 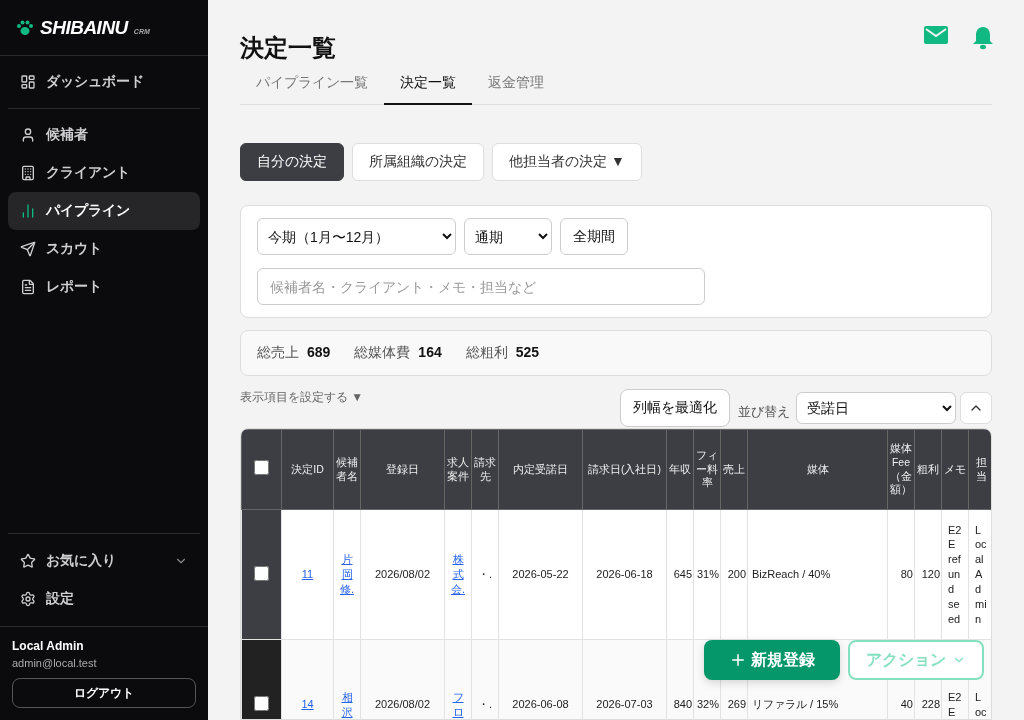 I want to click on sort-select: 受諾日, so click(x=876, y=408).